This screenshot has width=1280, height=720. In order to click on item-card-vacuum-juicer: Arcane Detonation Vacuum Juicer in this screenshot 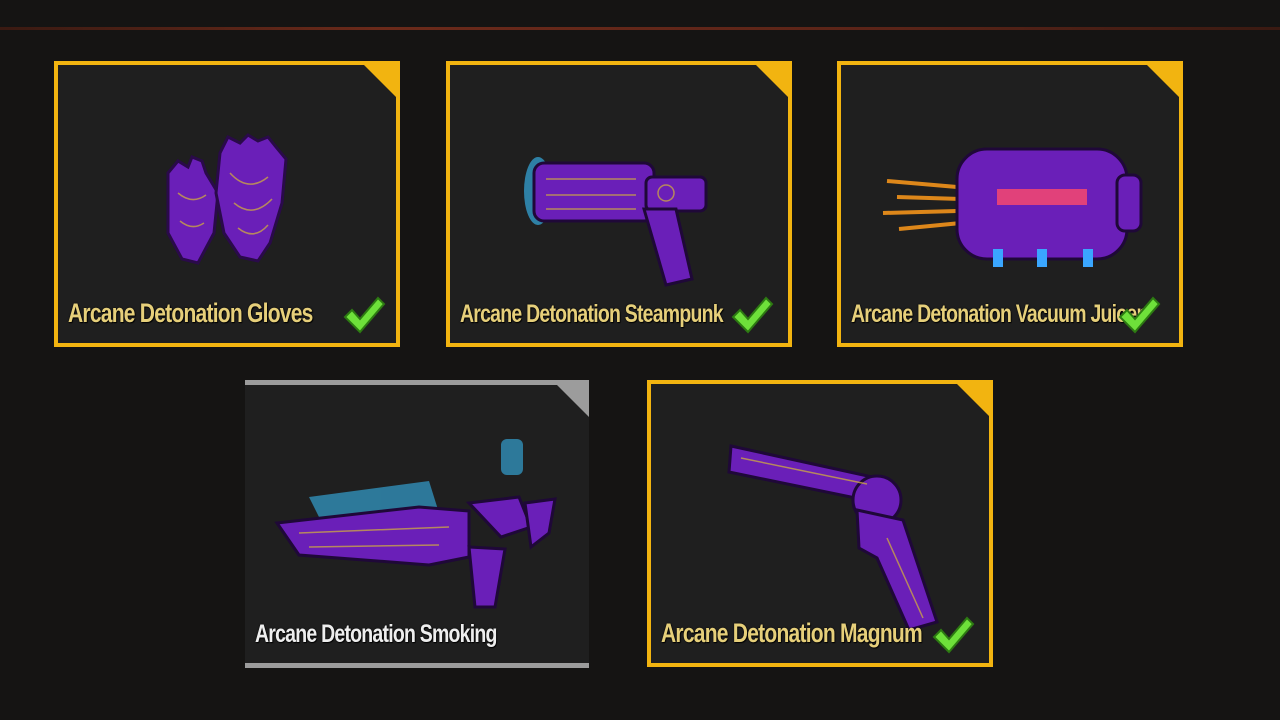, I will do `click(1010, 204)`.